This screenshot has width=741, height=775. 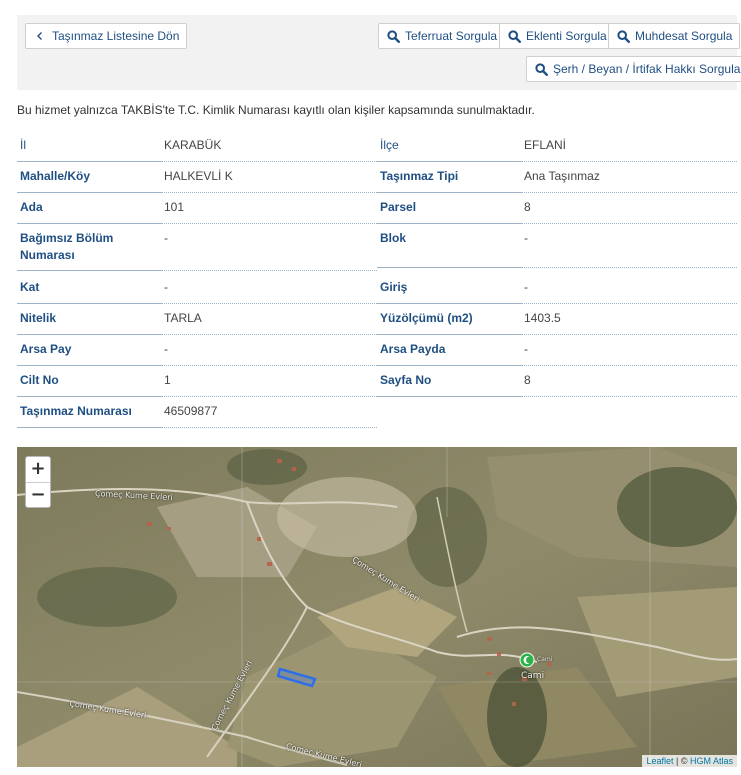 I want to click on detail-row-ada: Ada 101, so click(x=197, y=208).